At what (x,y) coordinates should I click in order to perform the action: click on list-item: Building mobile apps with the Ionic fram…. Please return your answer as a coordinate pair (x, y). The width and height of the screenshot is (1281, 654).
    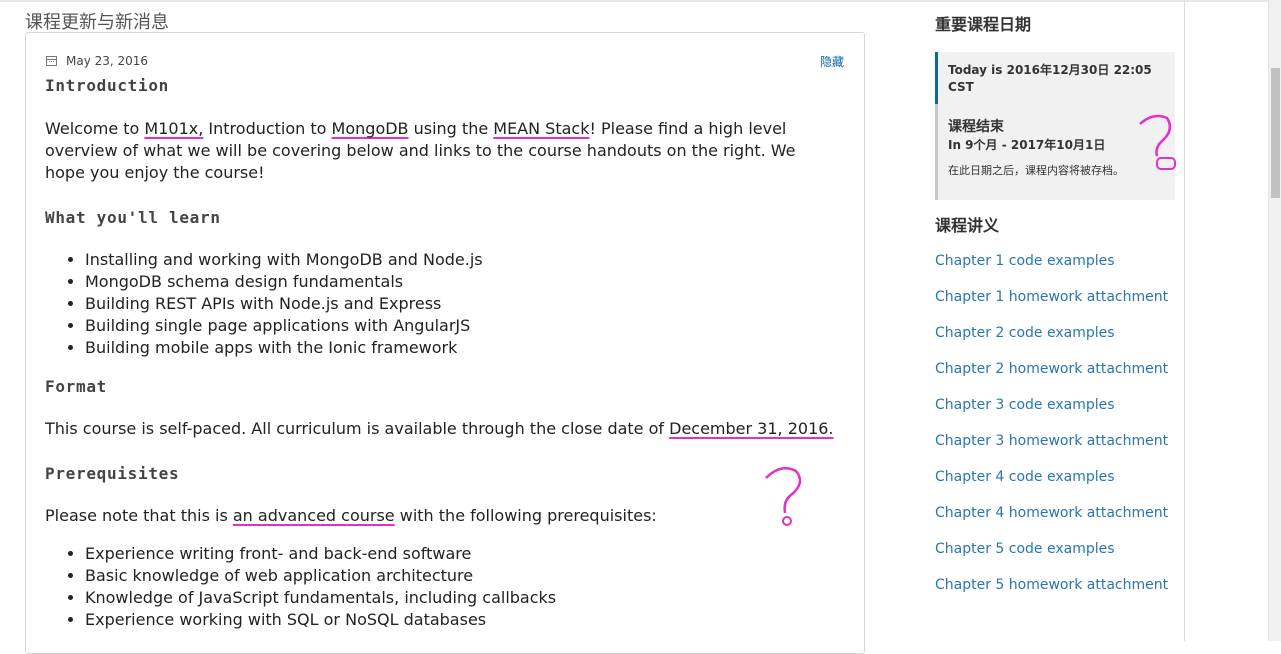
    Looking at the image, I should click on (284, 348).